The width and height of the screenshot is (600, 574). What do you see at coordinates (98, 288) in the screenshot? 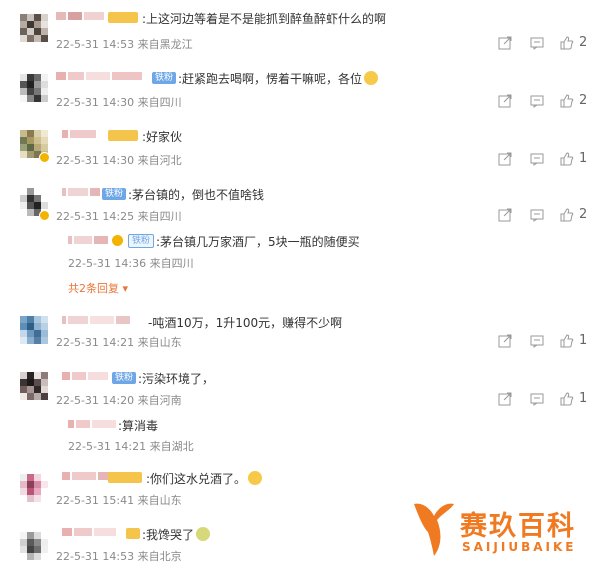
I see `view-more-replies-link: 共2条回复 ▾` at bounding box center [98, 288].